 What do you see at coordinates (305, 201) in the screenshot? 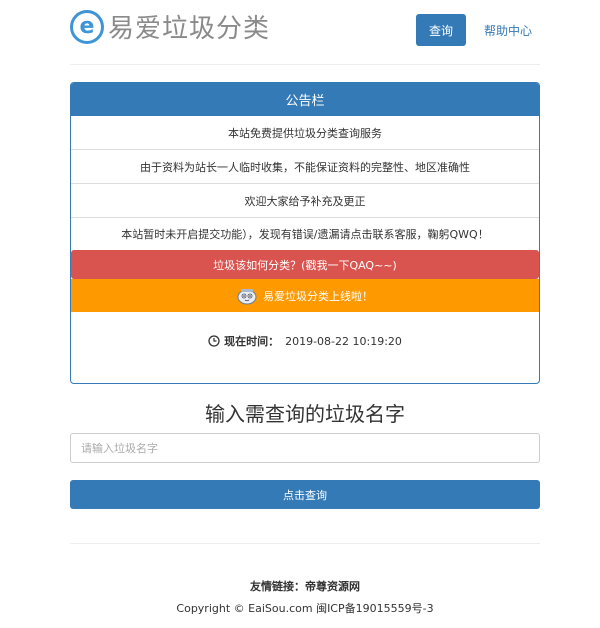
I see `notice-item: 欢迎大家给予补充及更正` at bounding box center [305, 201].